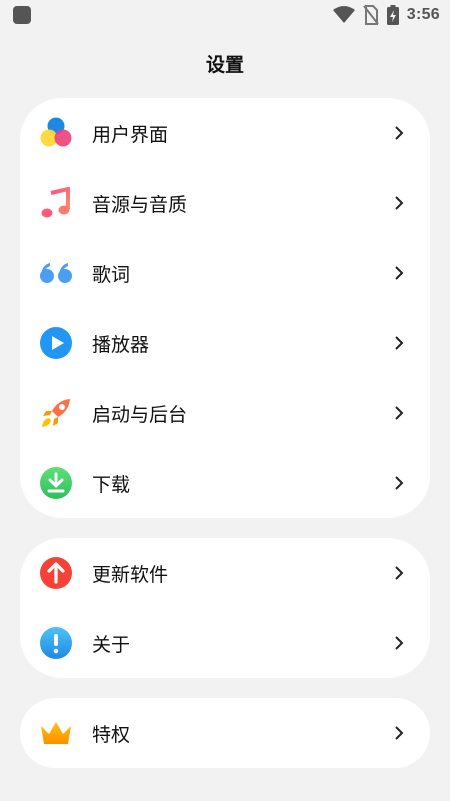  What do you see at coordinates (225, 643) in the screenshot?
I see `settings-item-about: 关于` at bounding box center [225, 643].